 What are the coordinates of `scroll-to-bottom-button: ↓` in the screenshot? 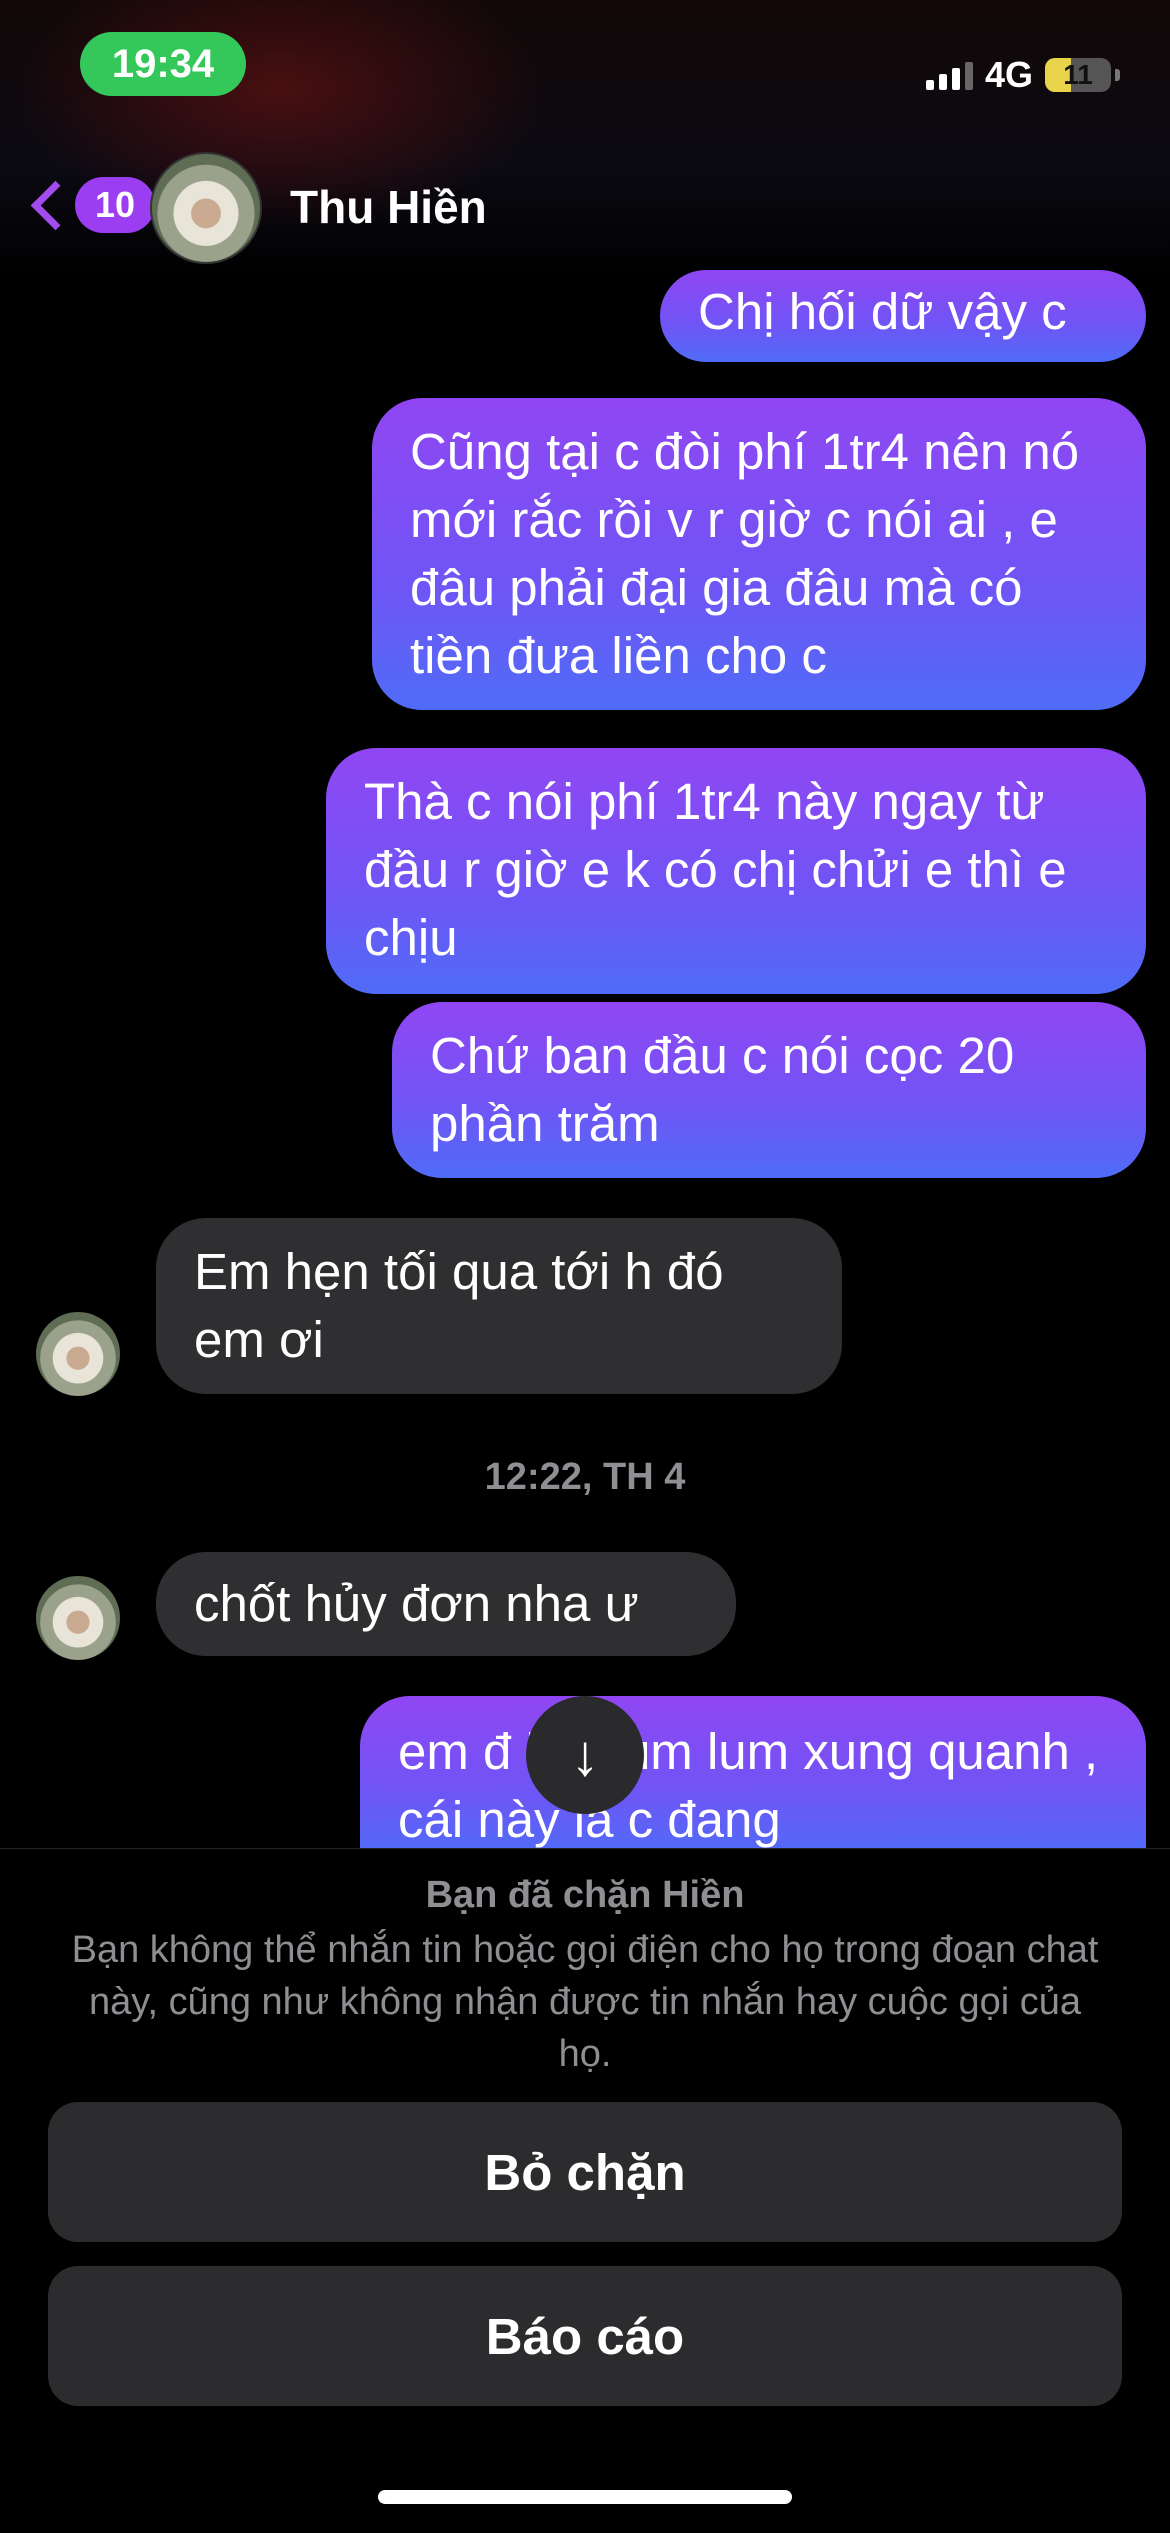 It's located at (585, 1755).